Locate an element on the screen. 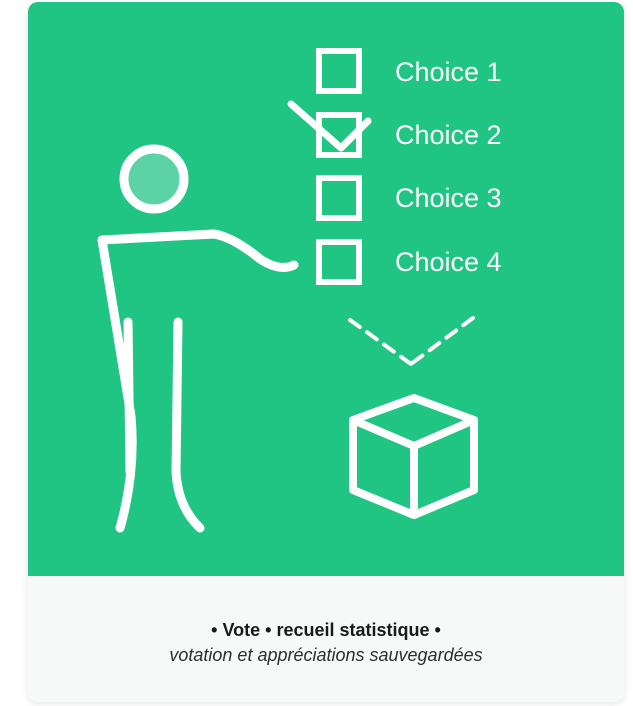  choice-4-label: Choice 4 is located at coordinates (448, 262).